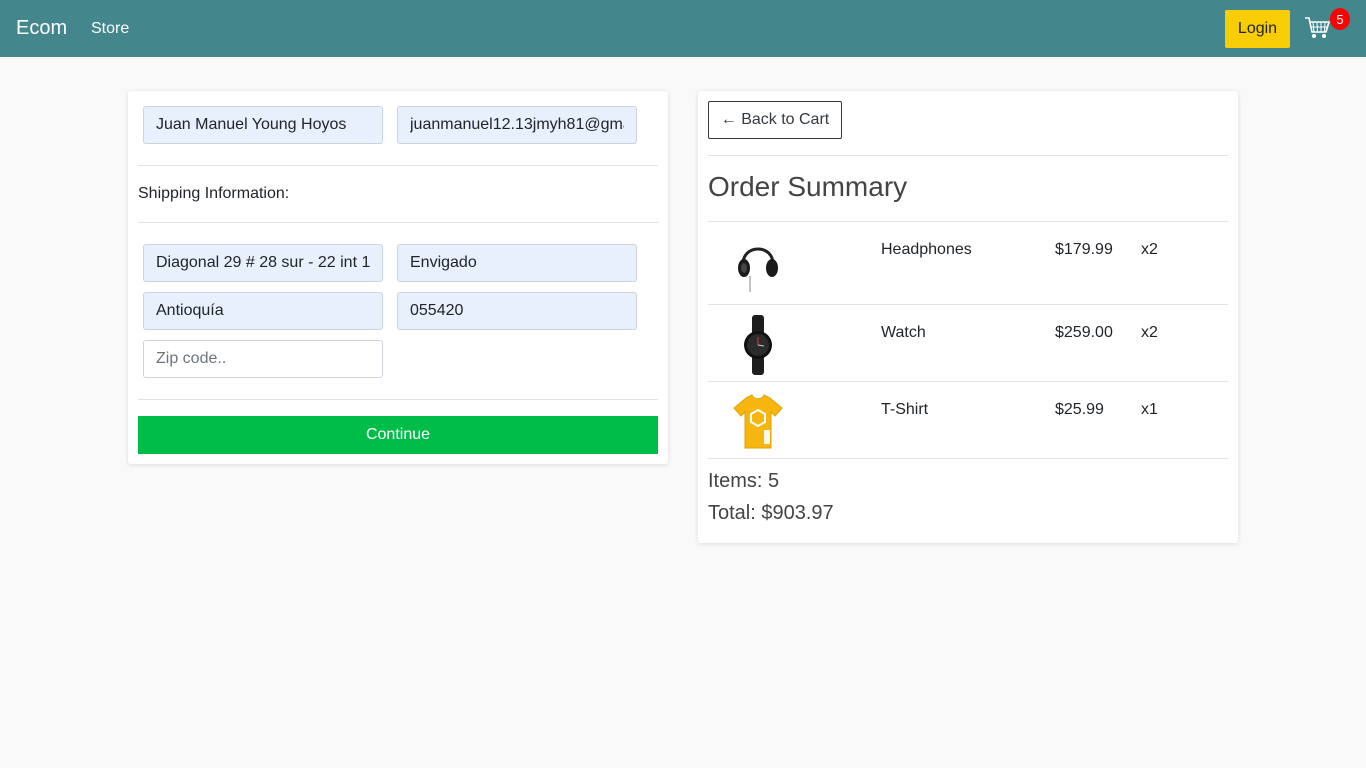 The height and width of the screenshot is (768, 1366). What do you see at coordinates (758, 269) in the screenshot?
I see `headphones-image` at bounding box center [758, 269].